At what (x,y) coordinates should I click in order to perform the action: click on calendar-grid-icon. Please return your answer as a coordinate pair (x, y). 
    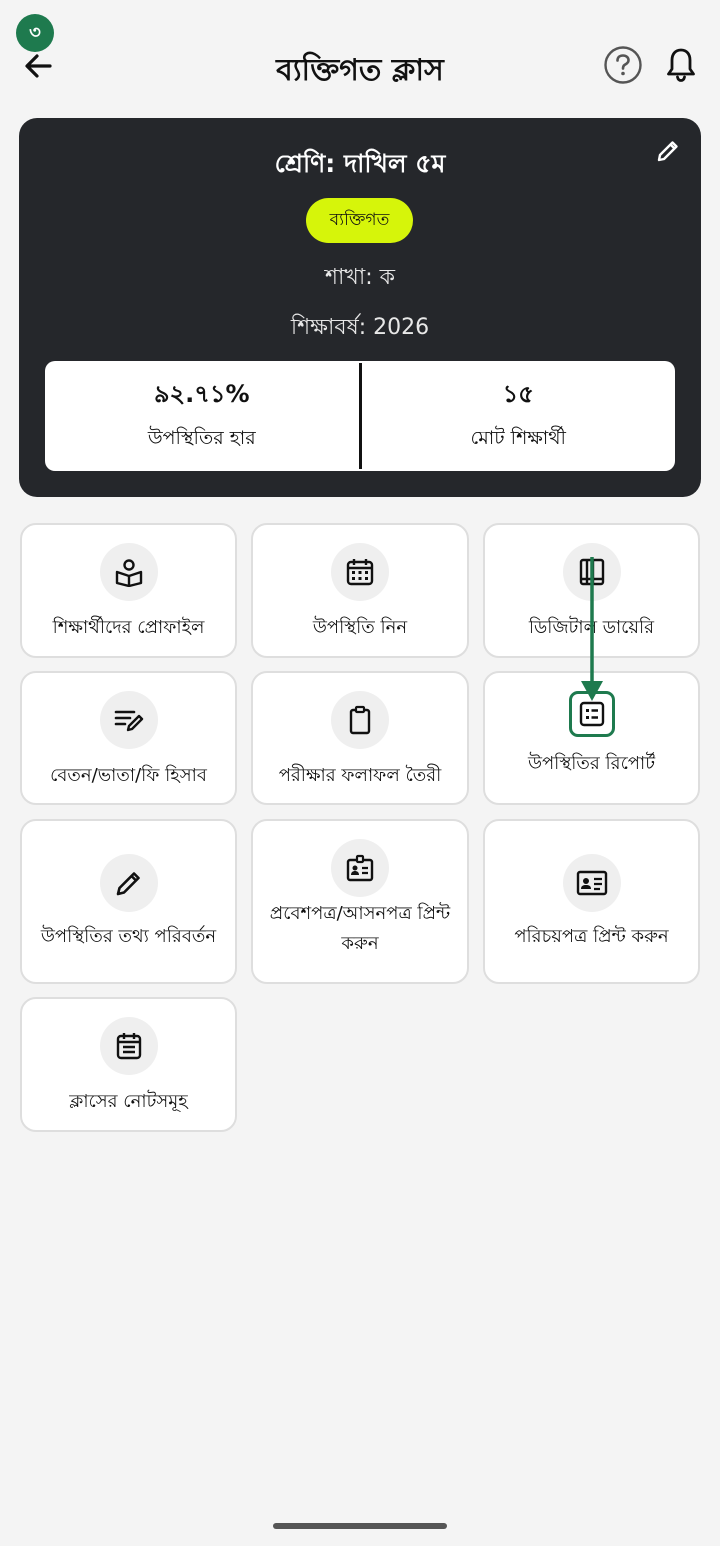
    Looking at the image, I should click on (360, 572).